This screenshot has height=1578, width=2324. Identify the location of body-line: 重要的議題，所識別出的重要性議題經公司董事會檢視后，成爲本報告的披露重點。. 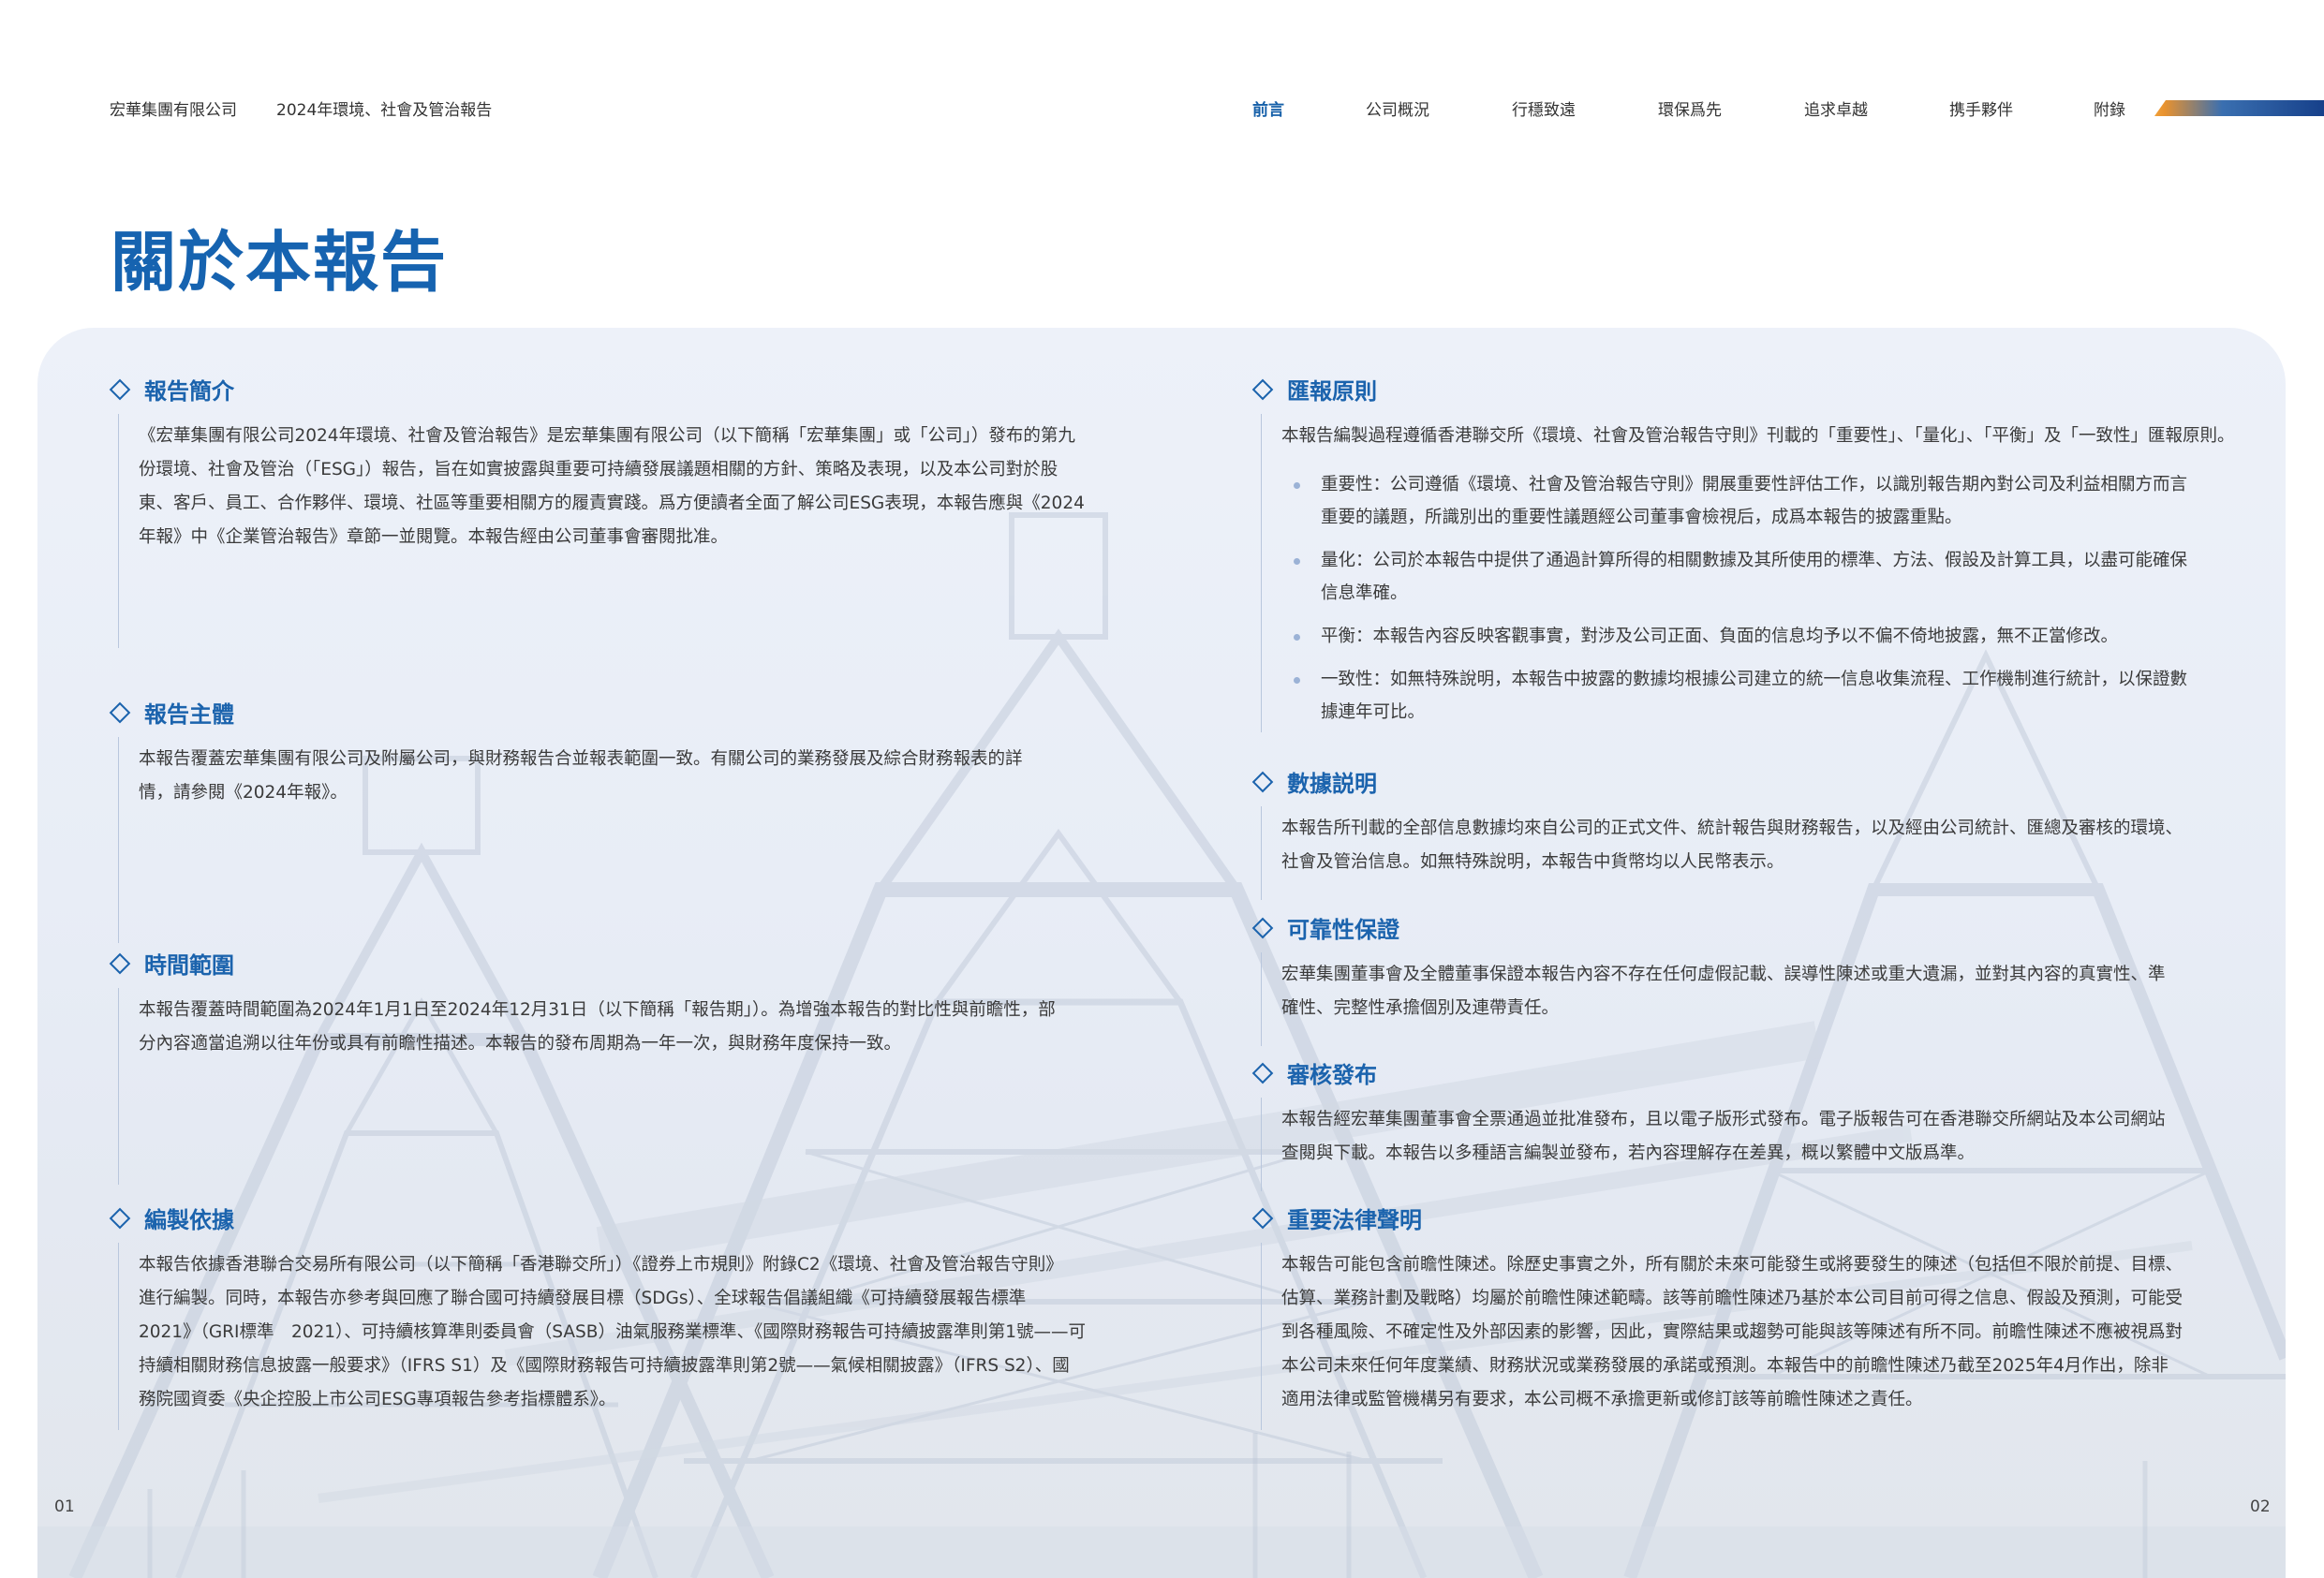
(1642, 517).